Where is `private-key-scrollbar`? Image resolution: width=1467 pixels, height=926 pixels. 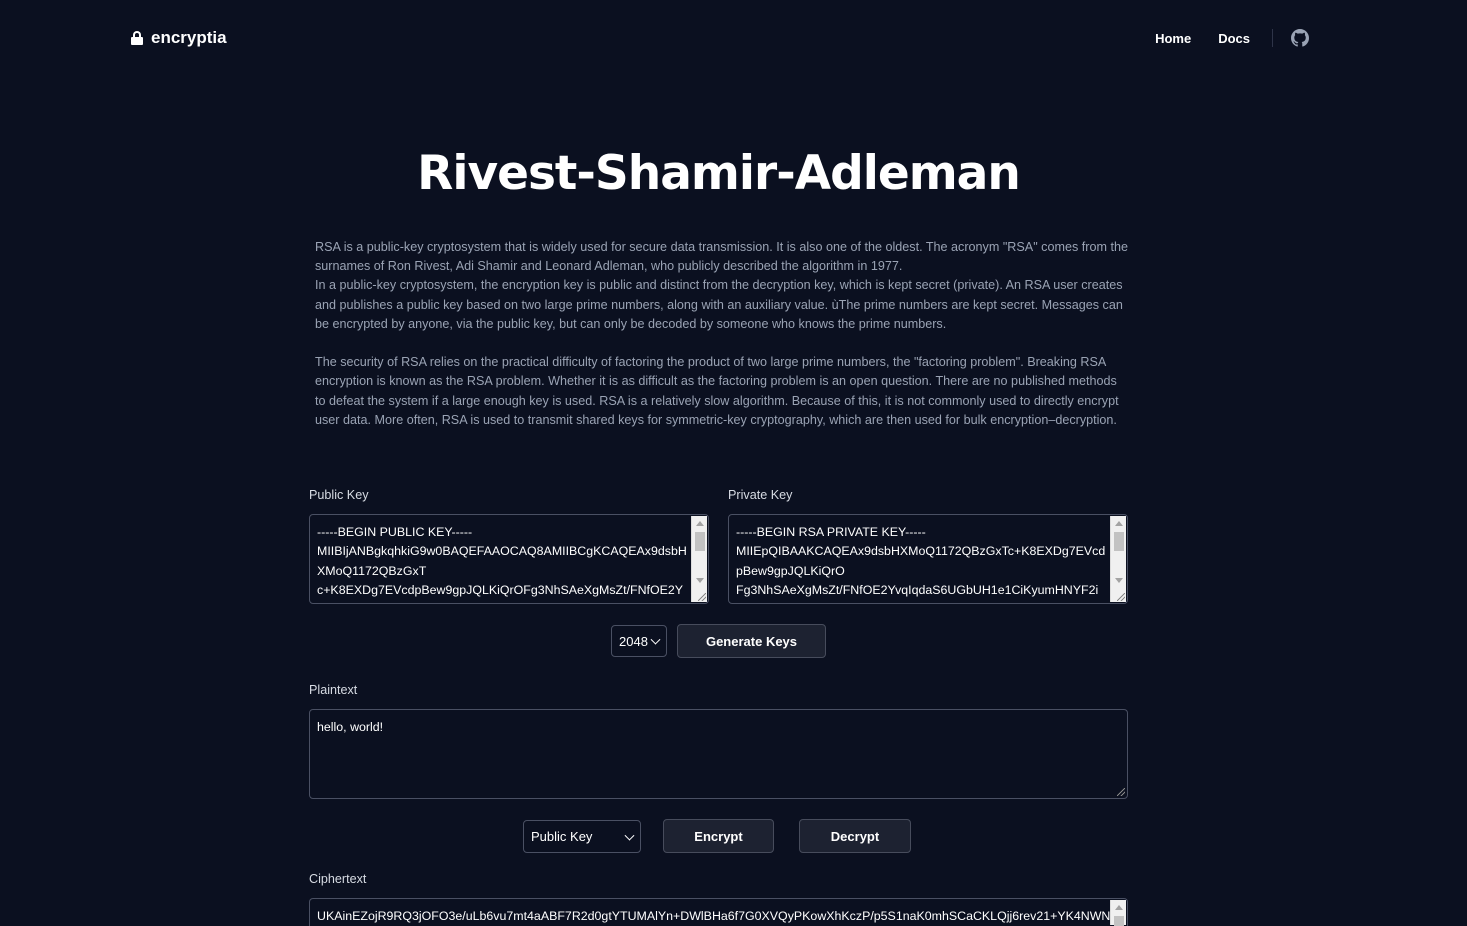
private-key-scrollbar is located at coordinates (1118, 559).